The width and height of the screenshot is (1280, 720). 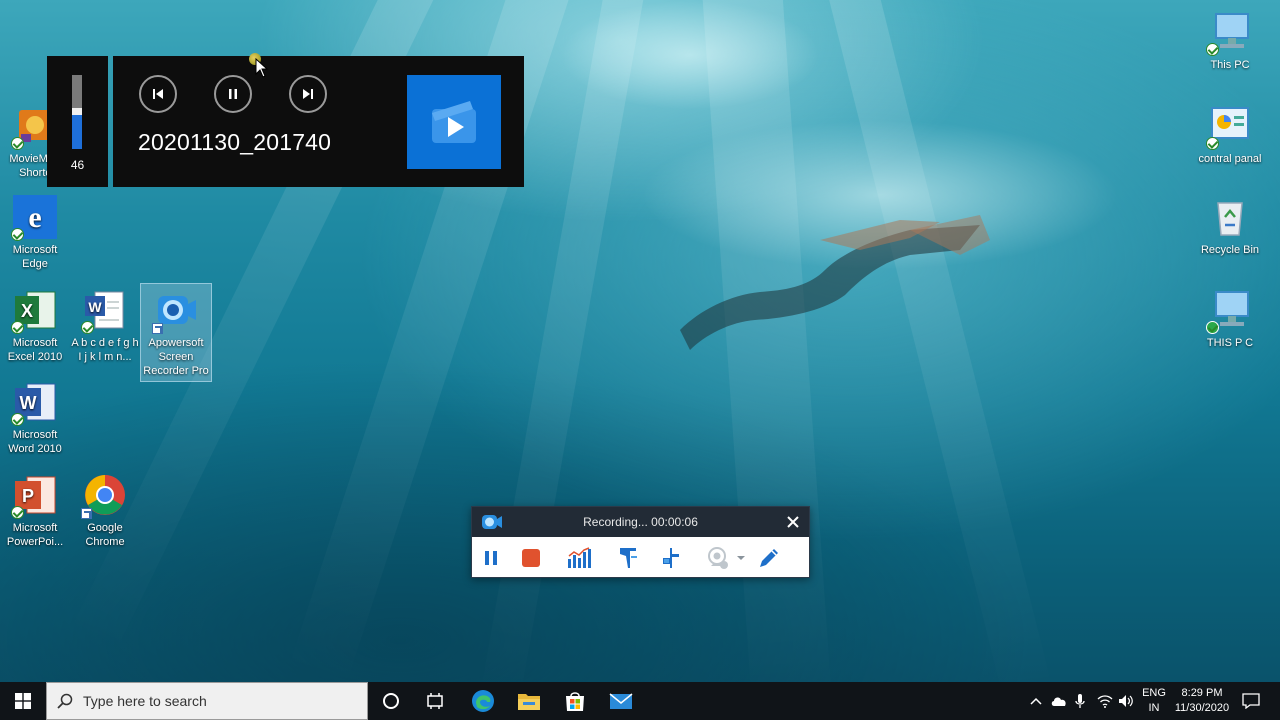 I want to click on webcam-icon, so click(x=718, y=558).